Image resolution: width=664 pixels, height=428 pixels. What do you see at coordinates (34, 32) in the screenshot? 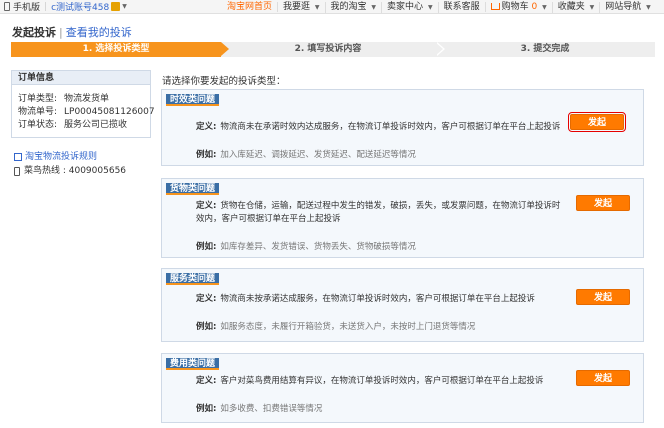
I see `page-title: 发起投诉` at bounding box center [34, 32].